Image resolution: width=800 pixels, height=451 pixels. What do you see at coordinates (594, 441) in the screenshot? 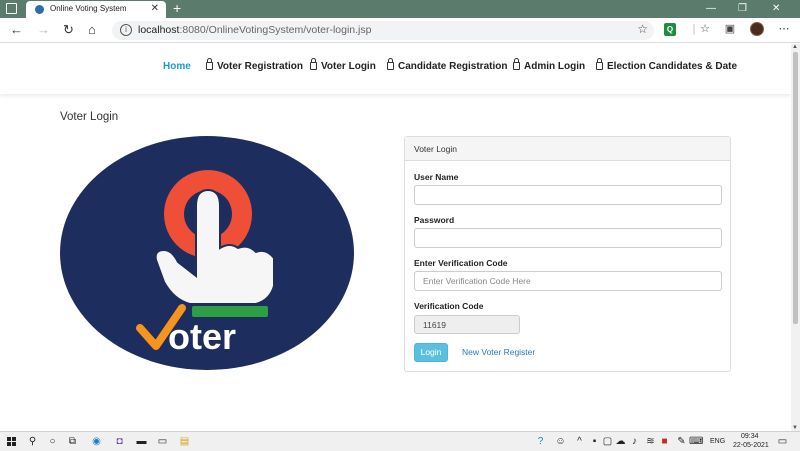
I see `tray-app-icon: ▪` at bounding box center [594, 441].